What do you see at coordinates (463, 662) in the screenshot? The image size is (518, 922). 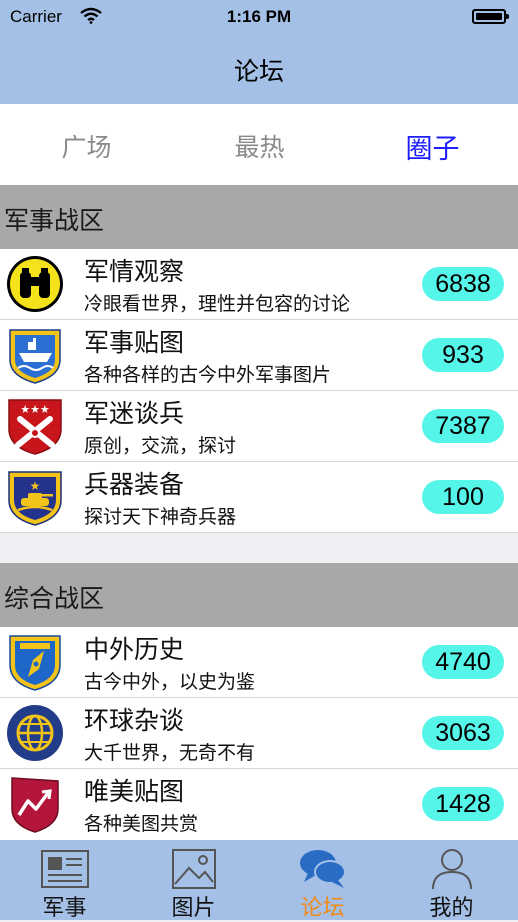 I see `post-count-badge: 4740` at bounding box center [463, 662].